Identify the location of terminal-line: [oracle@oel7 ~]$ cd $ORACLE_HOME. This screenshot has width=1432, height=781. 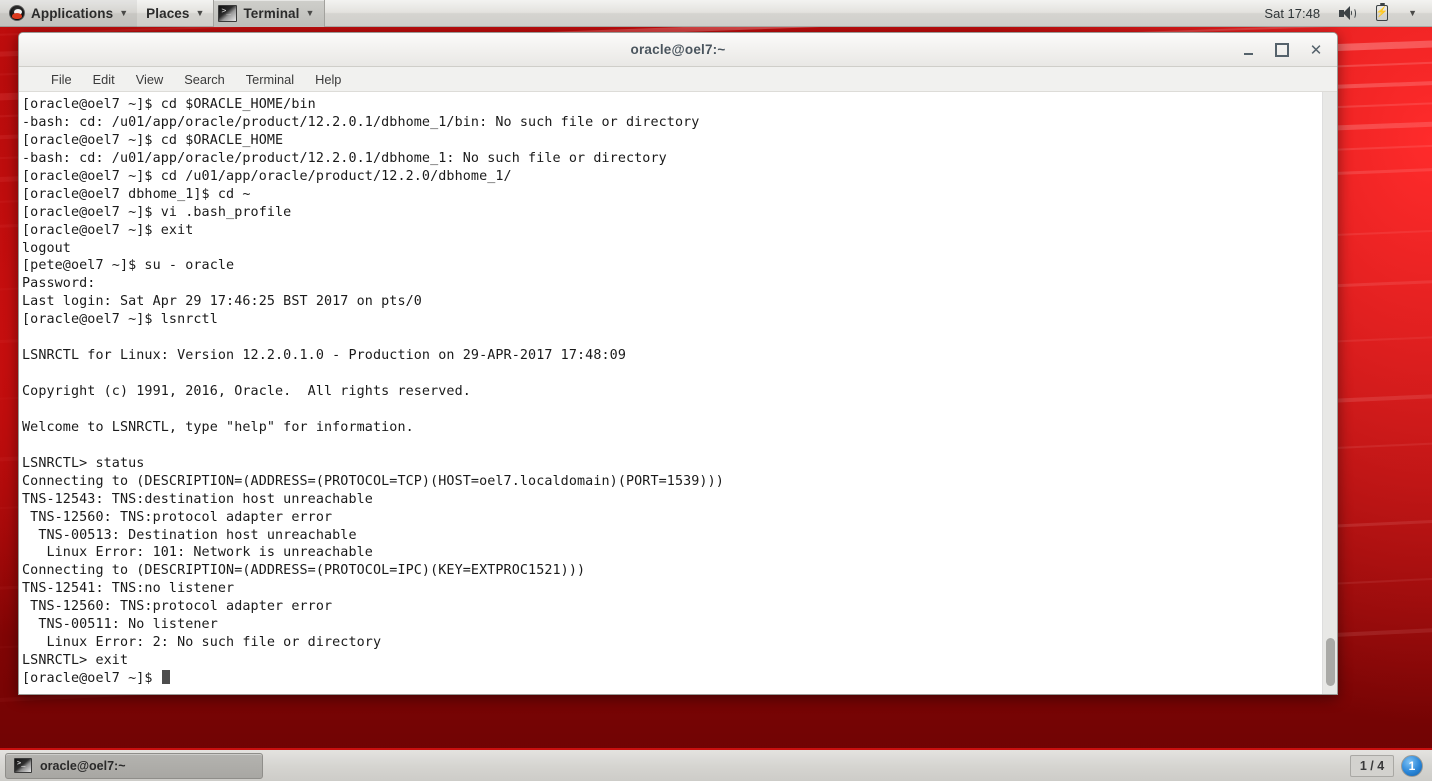
(153, 140).